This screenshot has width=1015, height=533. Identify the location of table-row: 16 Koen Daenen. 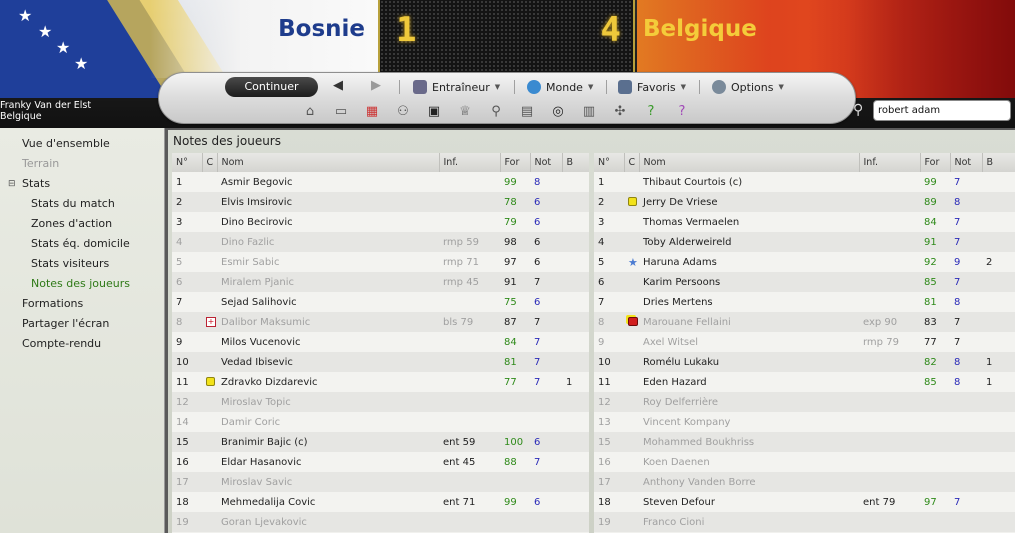
(804, 462).